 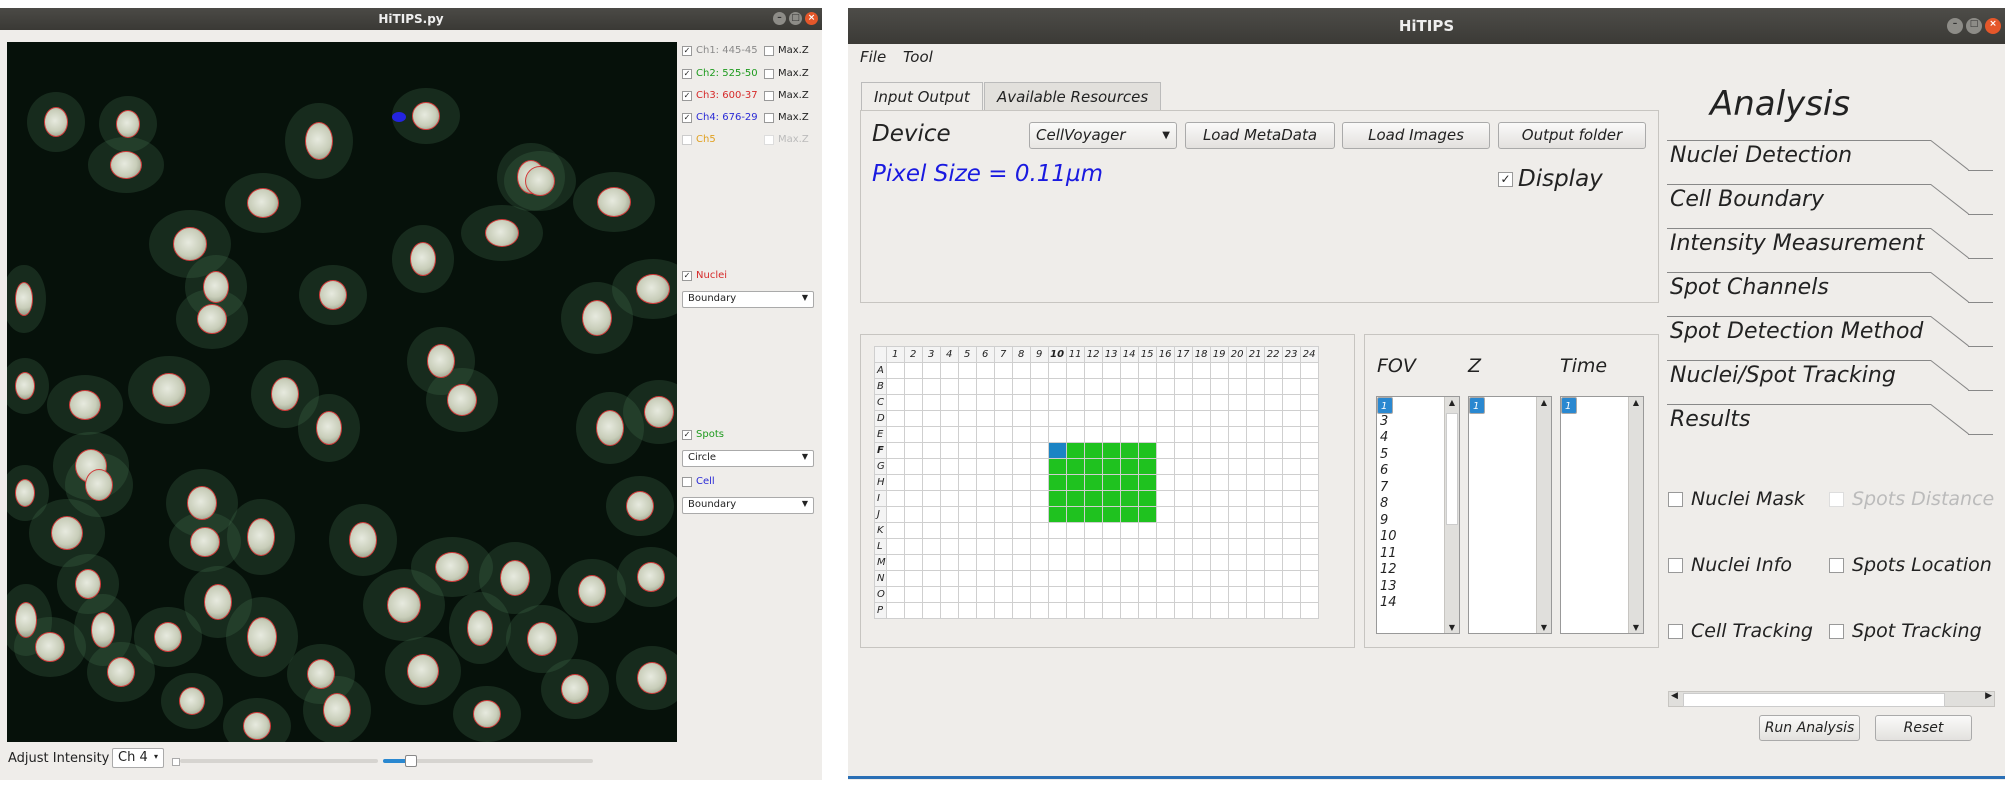 I want to click on nuclei-mask-option: Nuclei Mask, so click(x=1736, y=499).